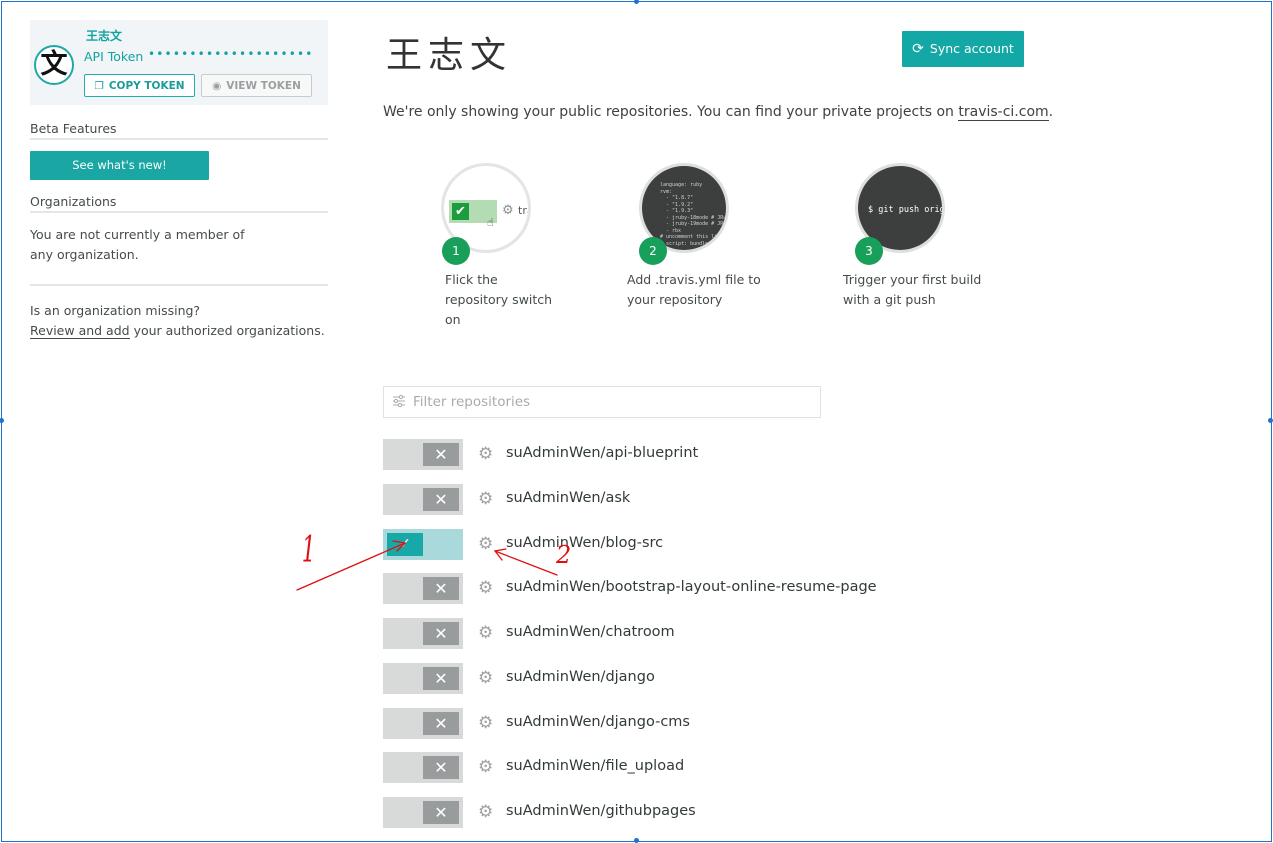 The height and width of the screenshot is (843, 1273). What do you see at coordinates (490, 222) in the screenshot?
I see `hand-cursor-icon: ☝` at bounding box center [490, 222].